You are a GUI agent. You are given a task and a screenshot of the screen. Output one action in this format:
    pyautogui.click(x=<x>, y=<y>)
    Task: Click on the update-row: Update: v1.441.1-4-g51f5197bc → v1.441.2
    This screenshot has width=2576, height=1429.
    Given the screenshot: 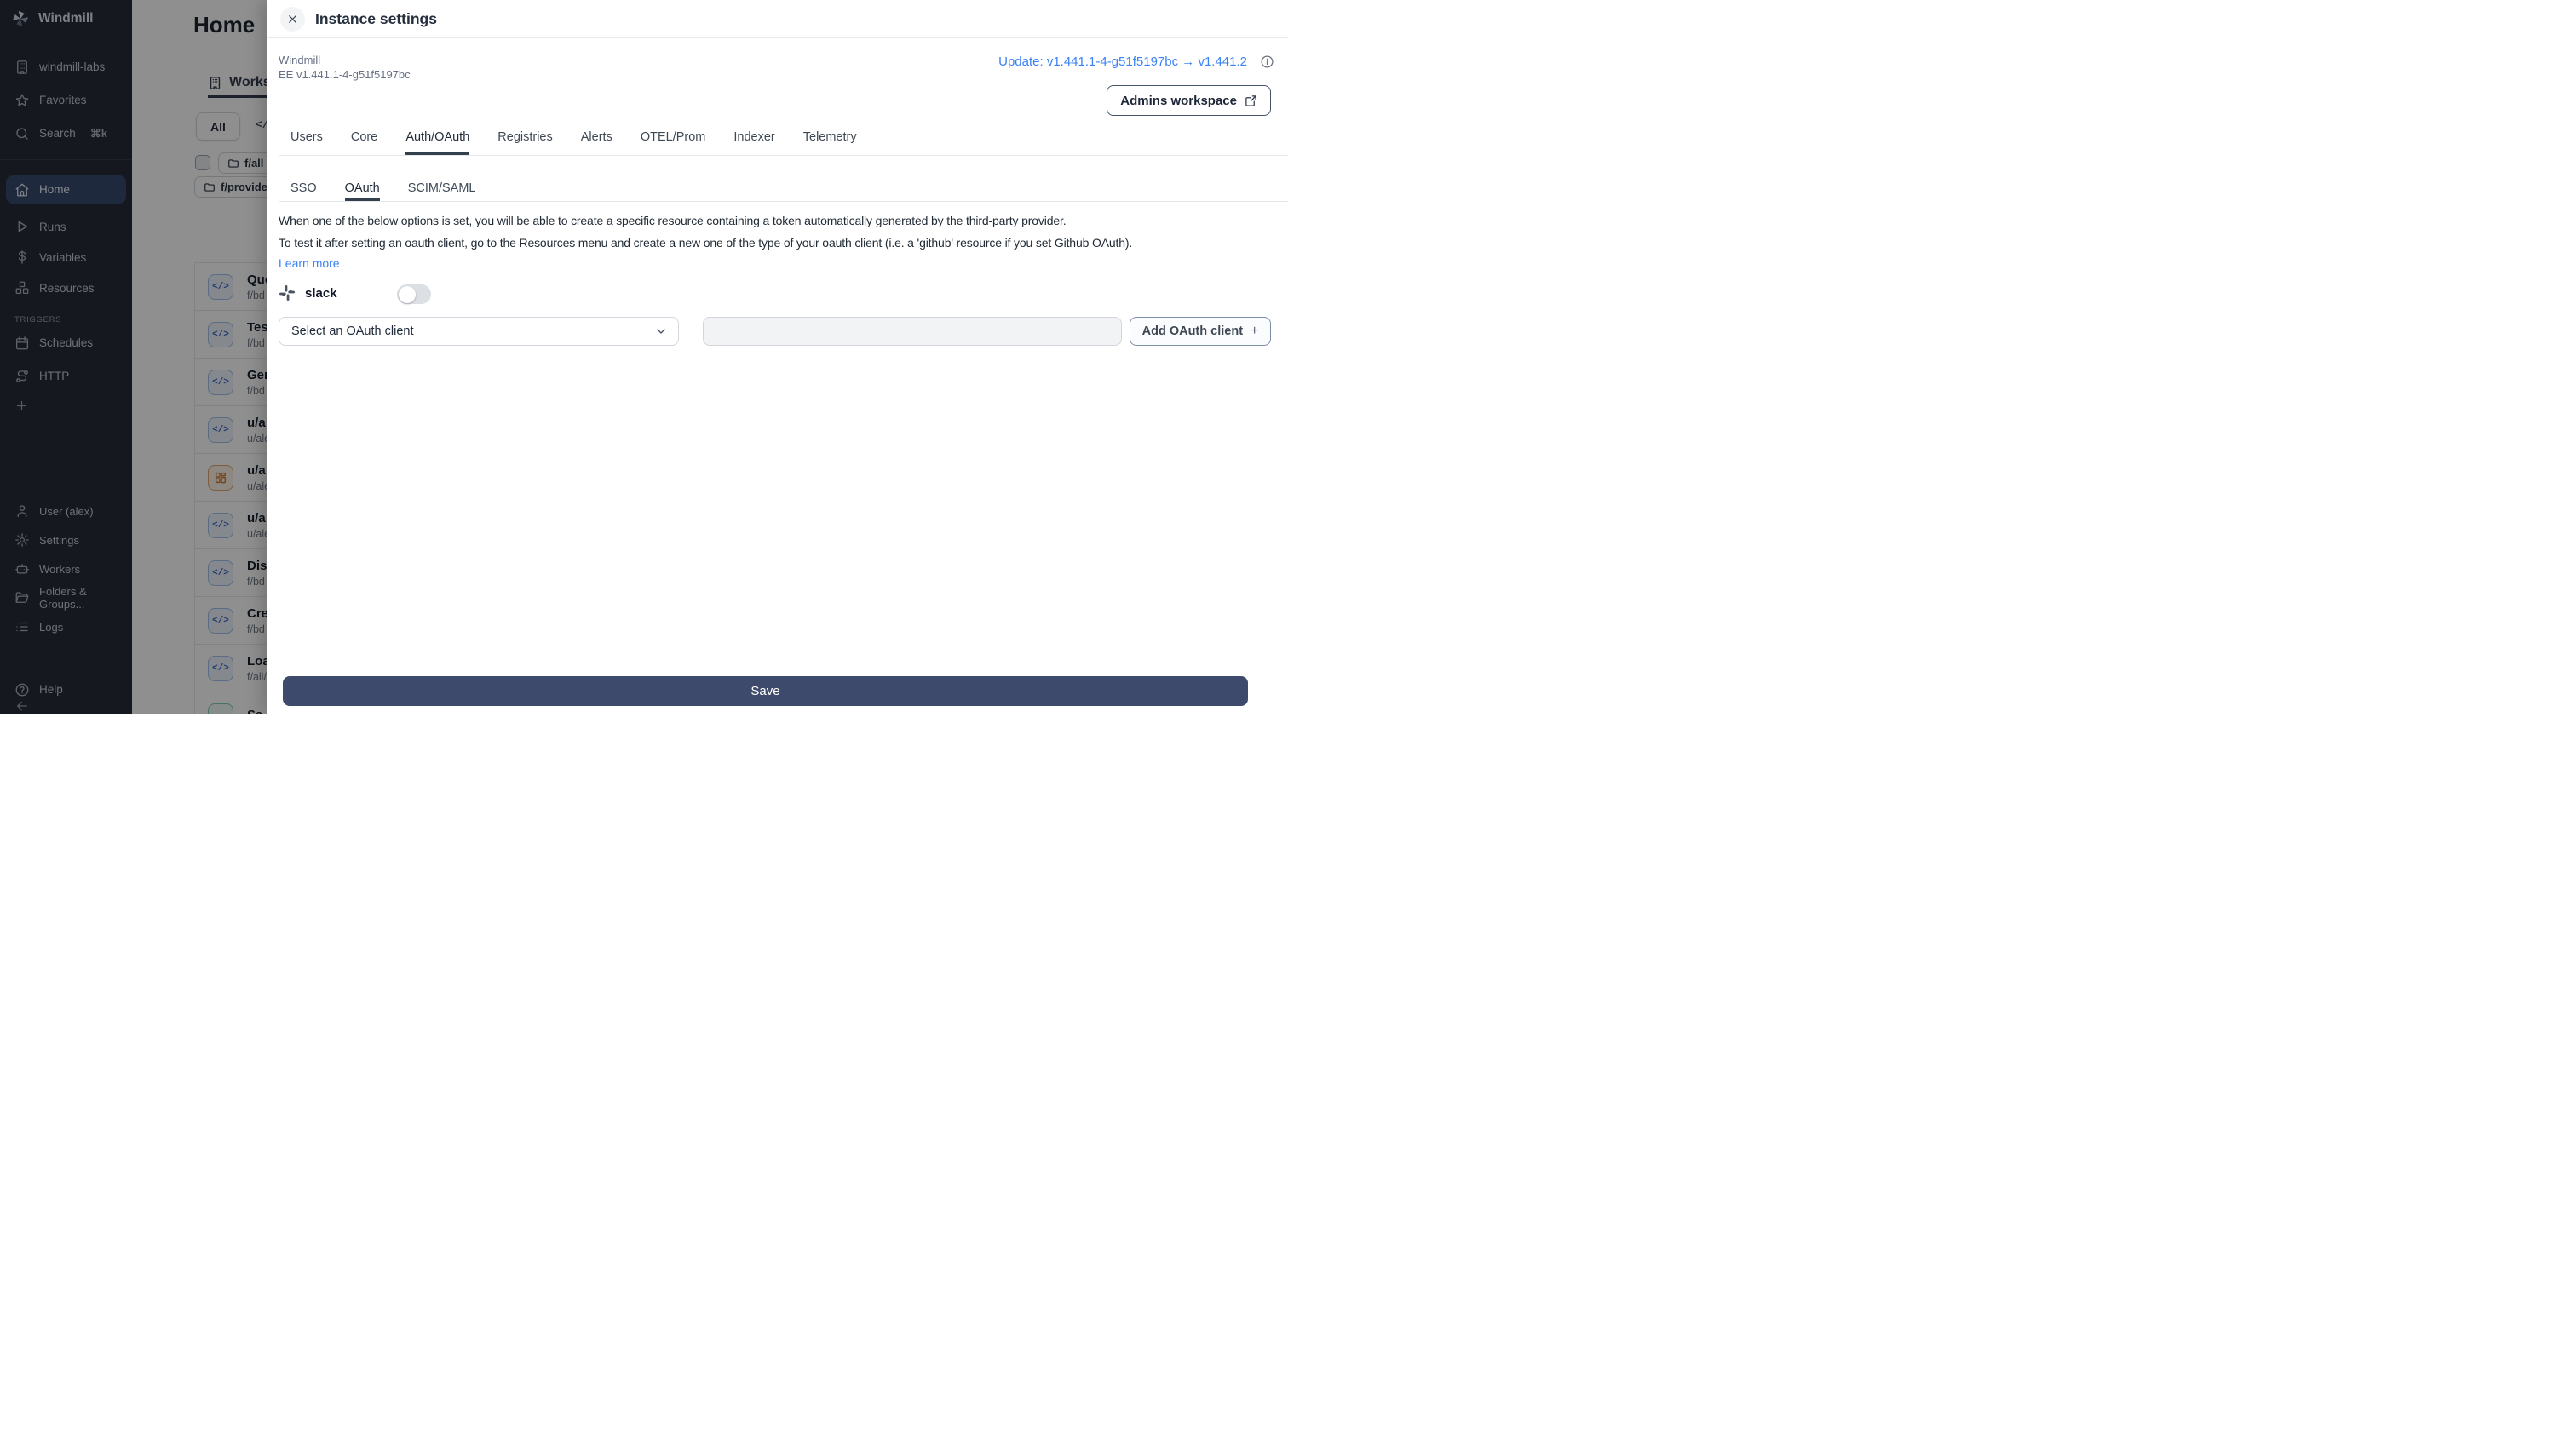 What is the action you would take?
    pyautogui.click(x=1136, y=62)
    